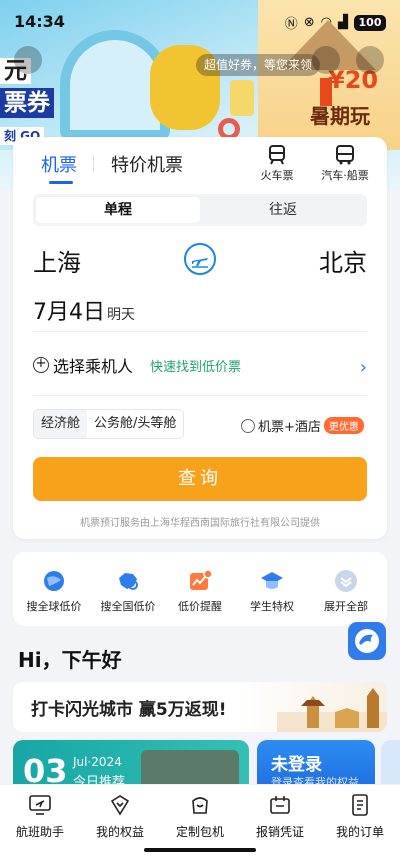 The height and width of the screenshot is (865, 400). Describe the element at coordinates (200, 805) in the screenshot. I see `charter-icon` at that location.